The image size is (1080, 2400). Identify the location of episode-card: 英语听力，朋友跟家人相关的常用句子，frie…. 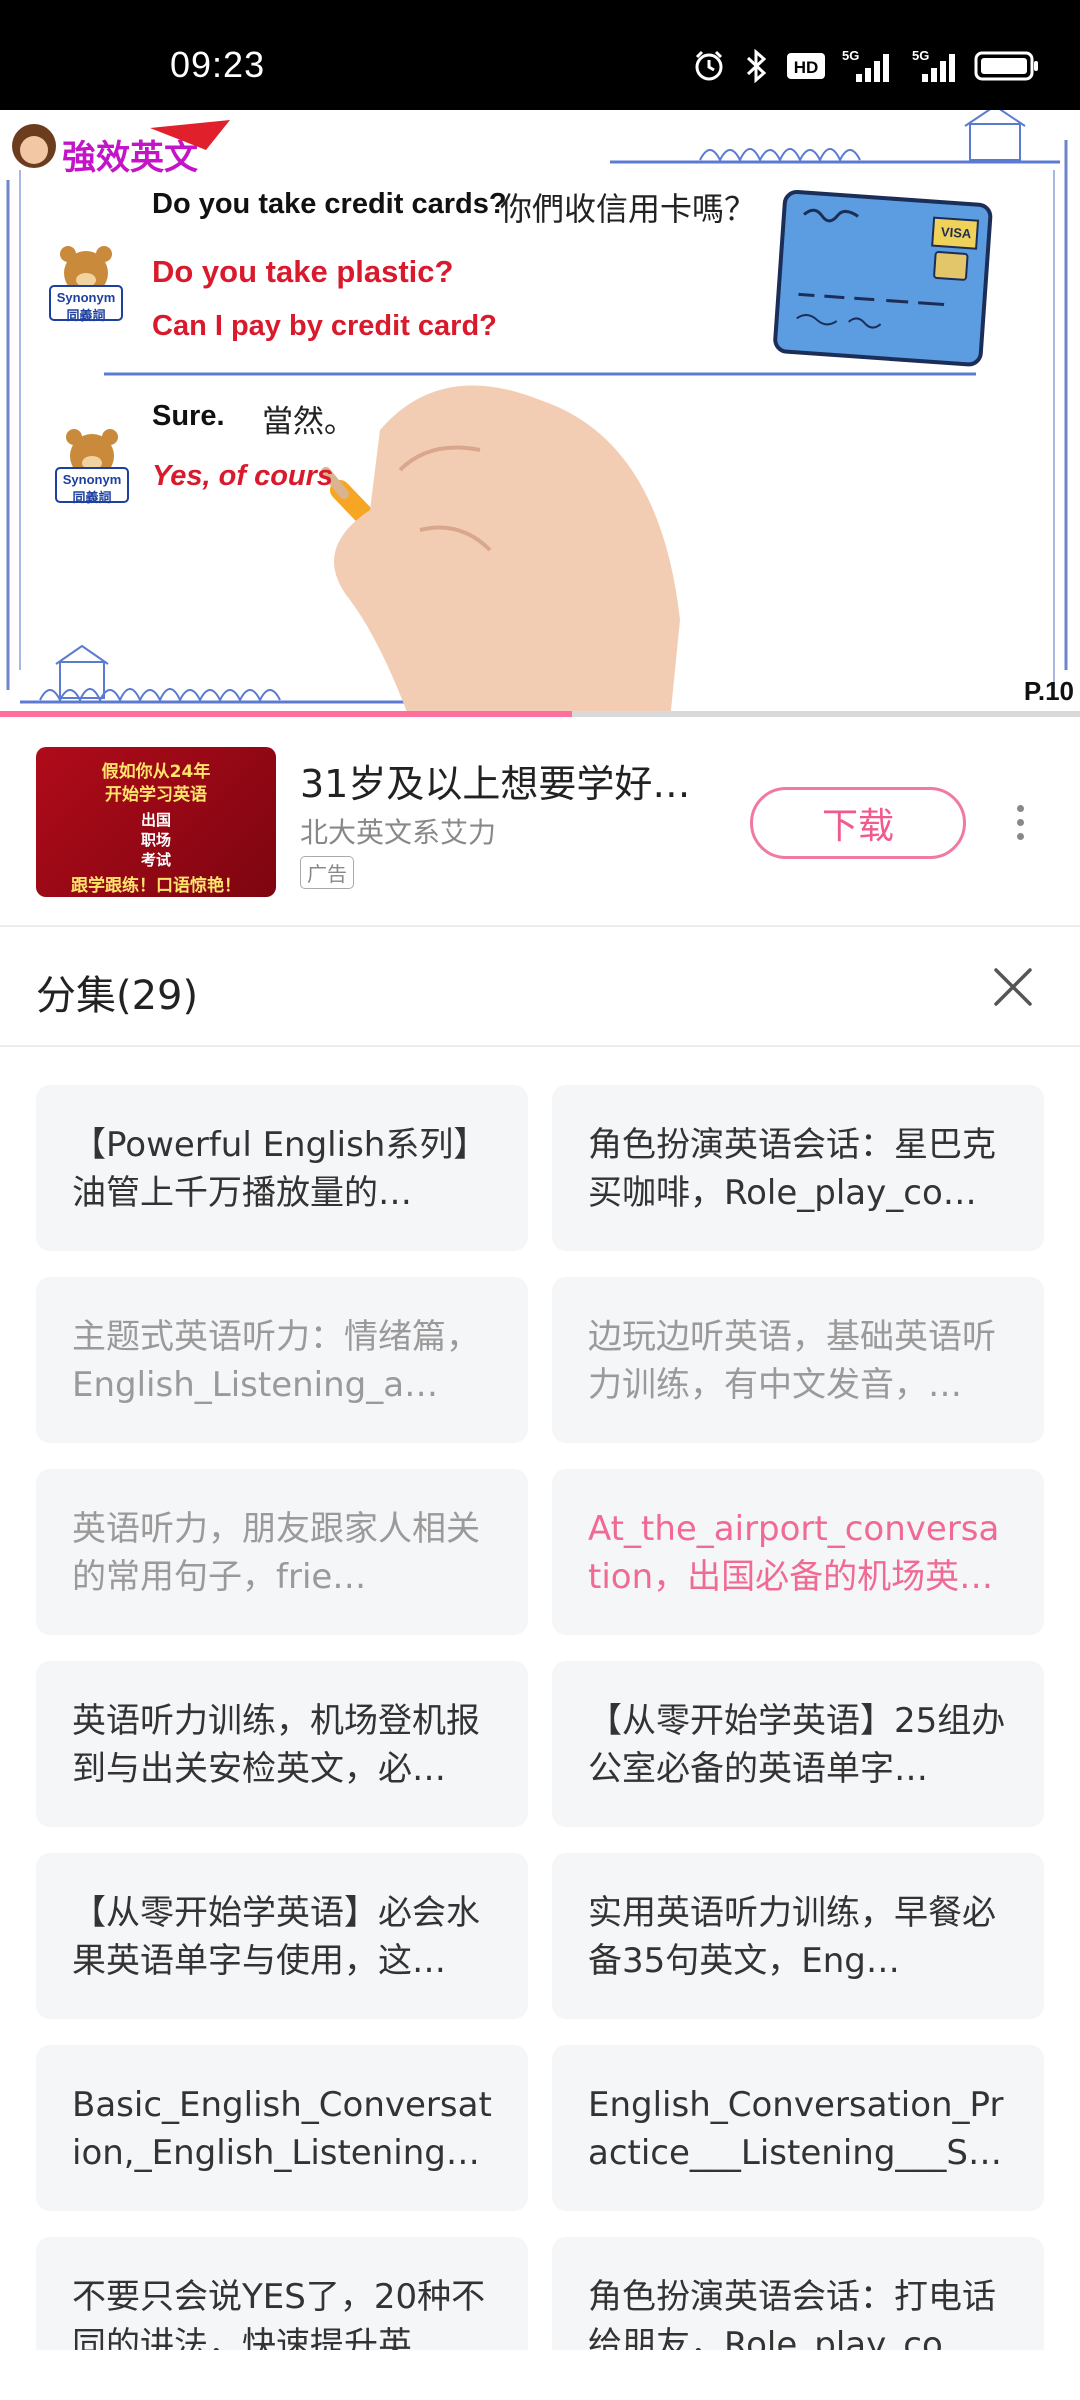
(282, 1552).